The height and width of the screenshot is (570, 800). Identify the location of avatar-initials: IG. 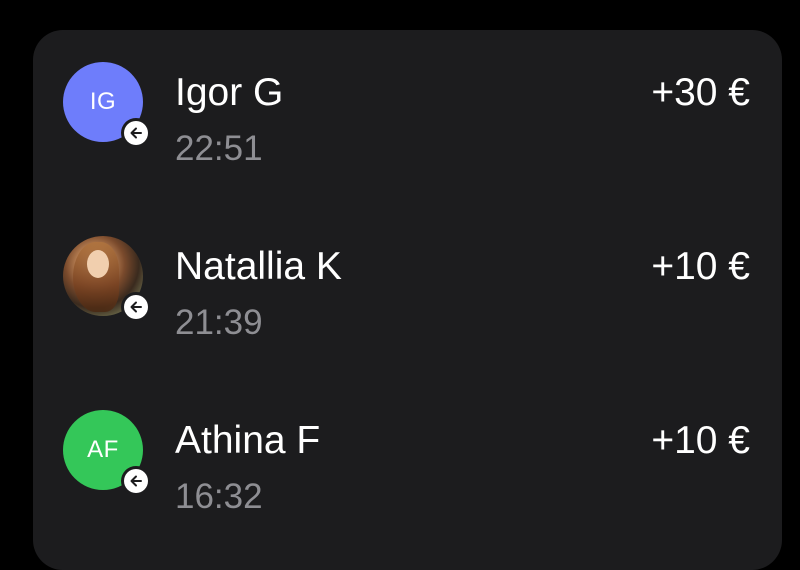
(103, 101).